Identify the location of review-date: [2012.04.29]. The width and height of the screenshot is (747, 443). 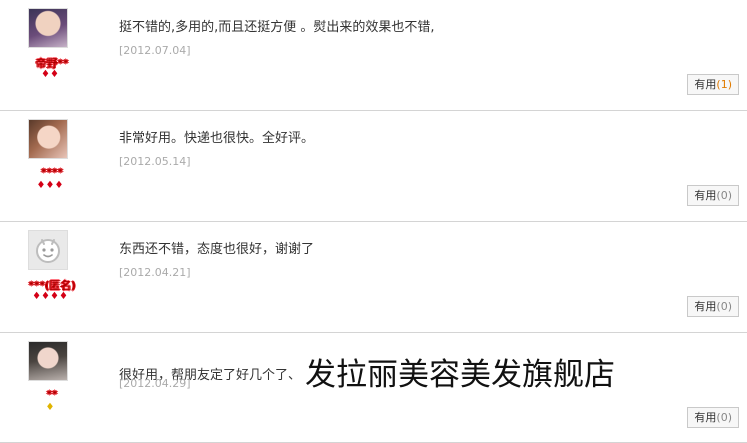
(155, 383).